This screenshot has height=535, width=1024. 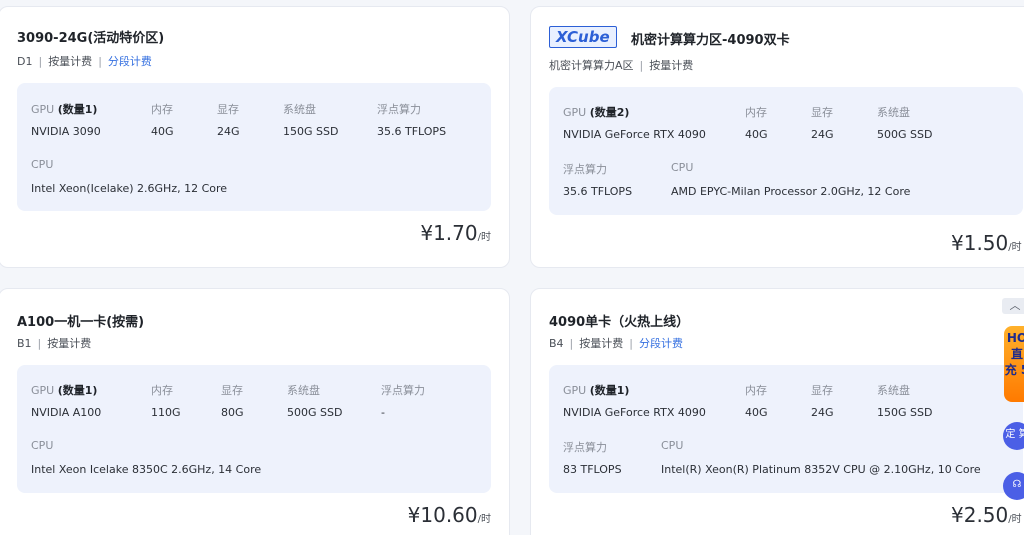 What do you see at coordinates (24, 343) in the screenshot?
I see `region-code: B1` at bounding box center [24, 343].